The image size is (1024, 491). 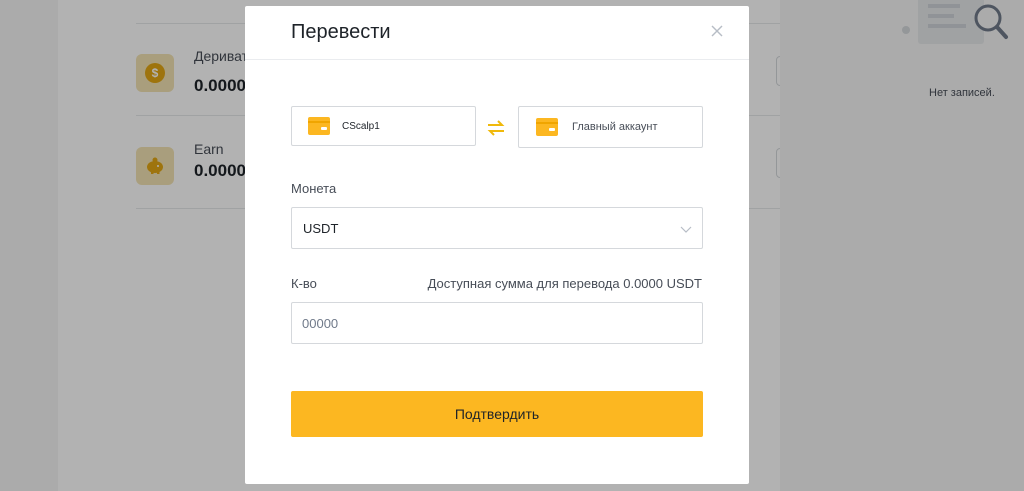 I want to click on coin-select: USDT, so click(x=497, y=228).